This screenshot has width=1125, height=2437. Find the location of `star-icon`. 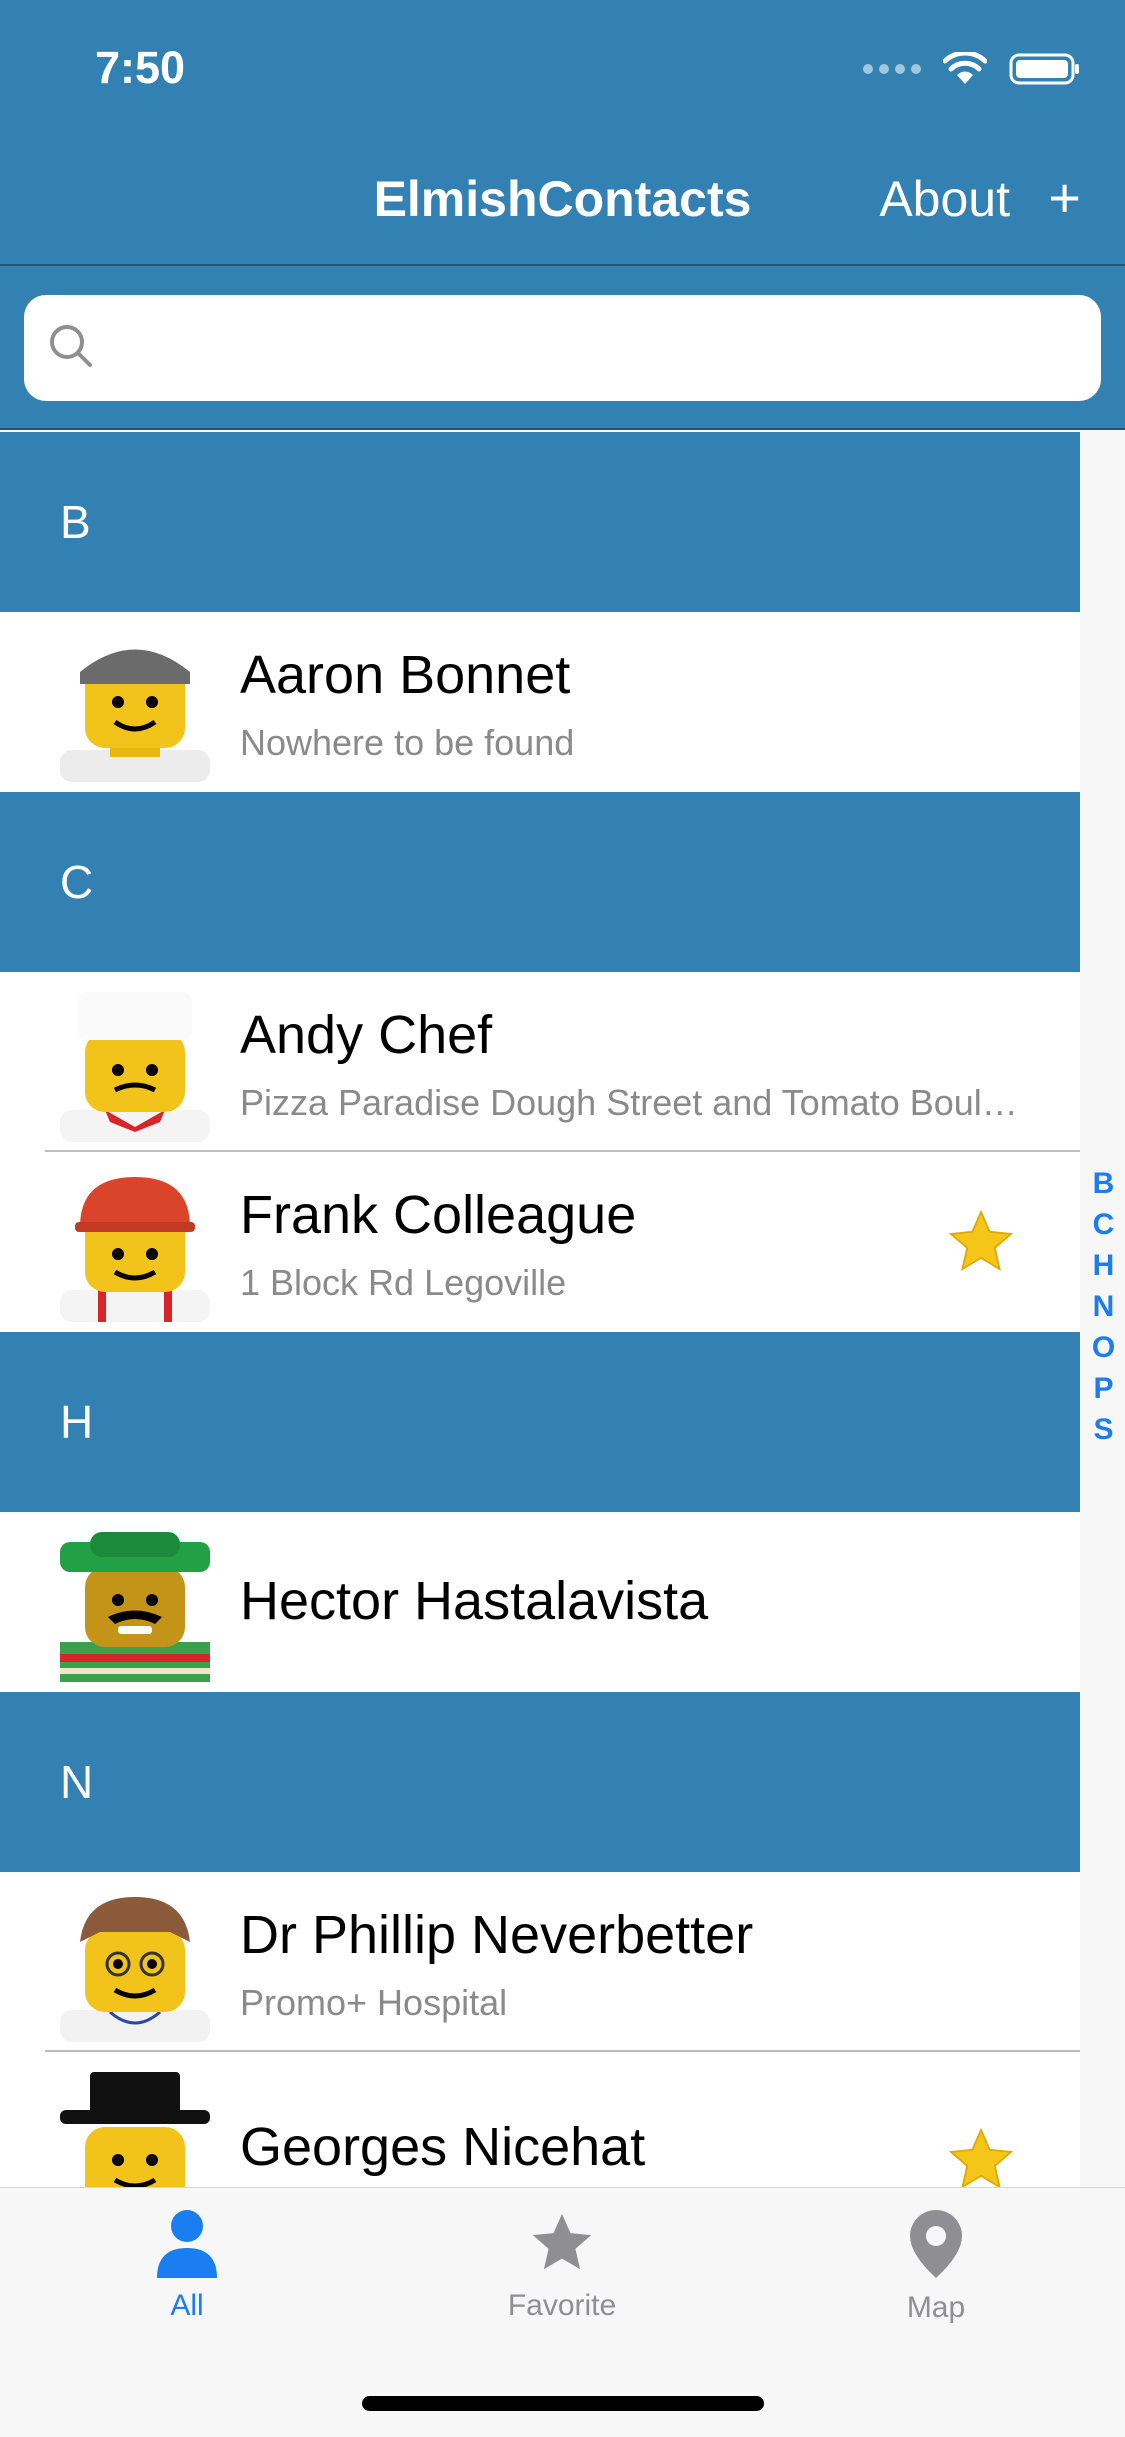

star-icon is located at coordinates (562, 2241).